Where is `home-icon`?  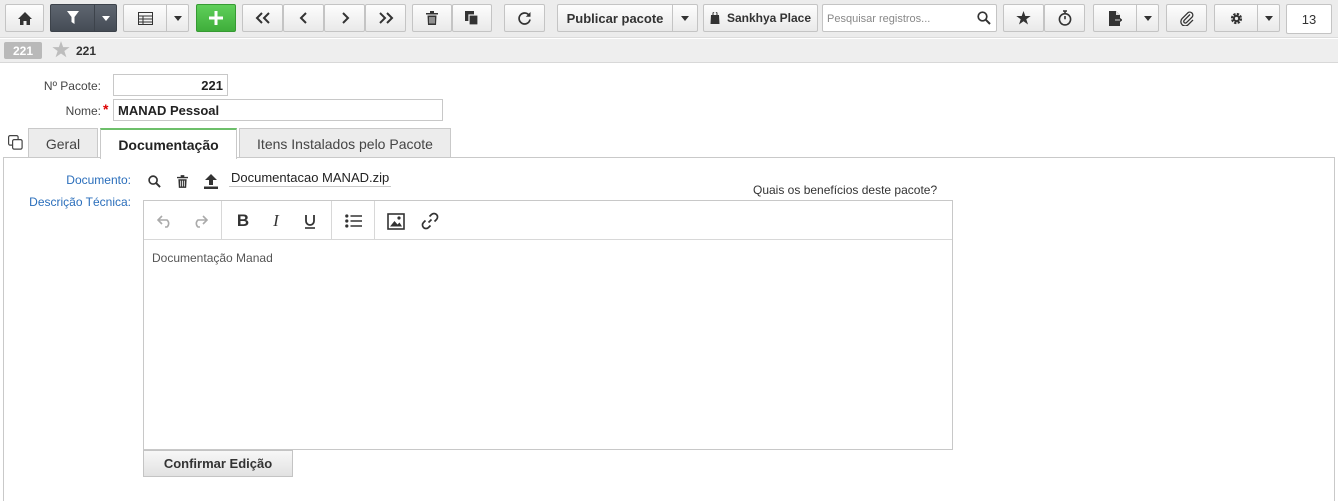
home-icon is located at coordinates (25, 18).